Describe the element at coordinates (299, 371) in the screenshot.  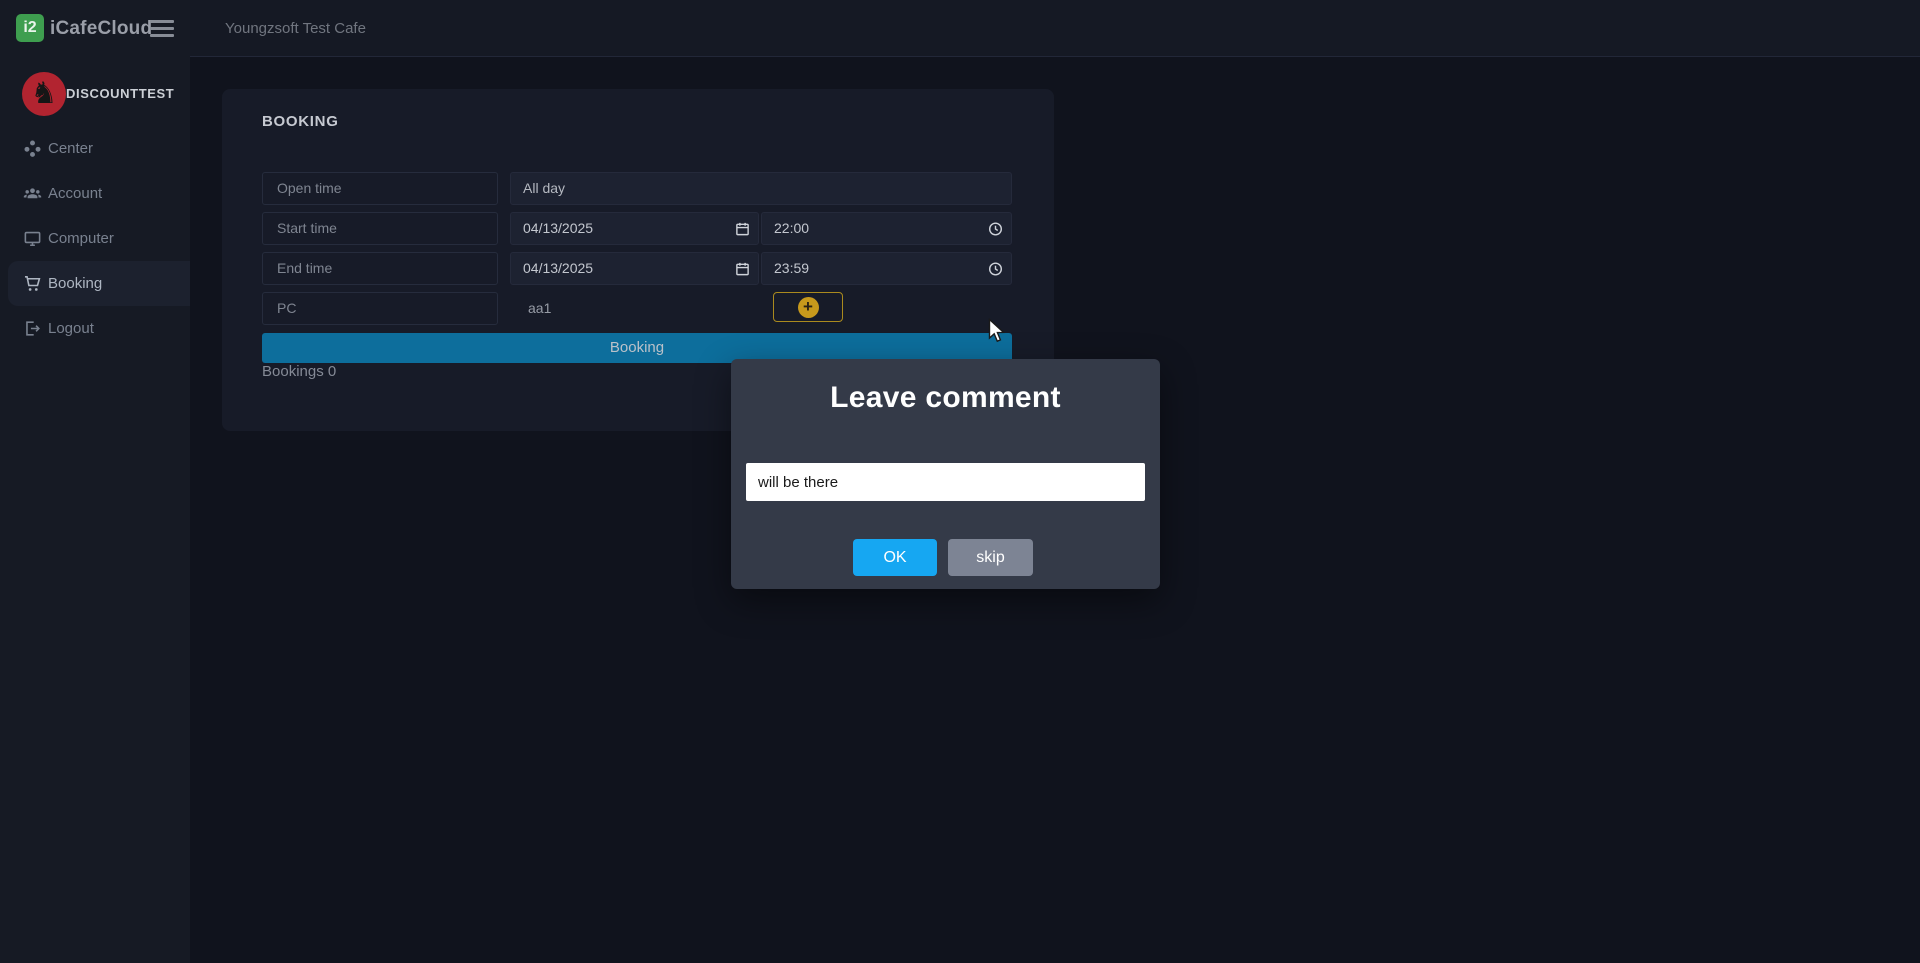
I see `bookings-count: Bookings 0` at that location.